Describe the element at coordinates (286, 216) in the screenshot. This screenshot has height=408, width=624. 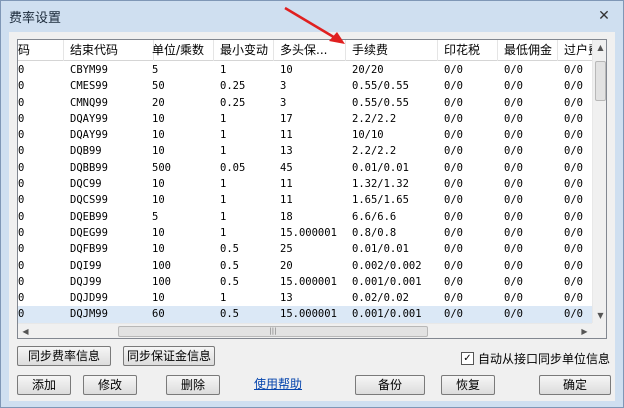
I see `cell-margin: 18` at that location.